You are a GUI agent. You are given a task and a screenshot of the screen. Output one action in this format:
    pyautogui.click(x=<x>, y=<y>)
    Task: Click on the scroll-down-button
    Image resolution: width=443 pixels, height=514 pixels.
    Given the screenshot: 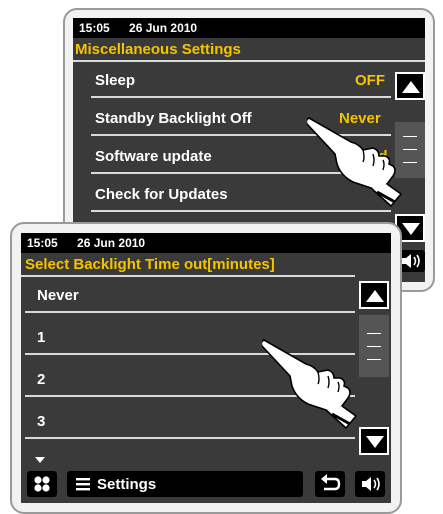 What is the action you would take?
    pyautogui.click(x=374, y=441)
    